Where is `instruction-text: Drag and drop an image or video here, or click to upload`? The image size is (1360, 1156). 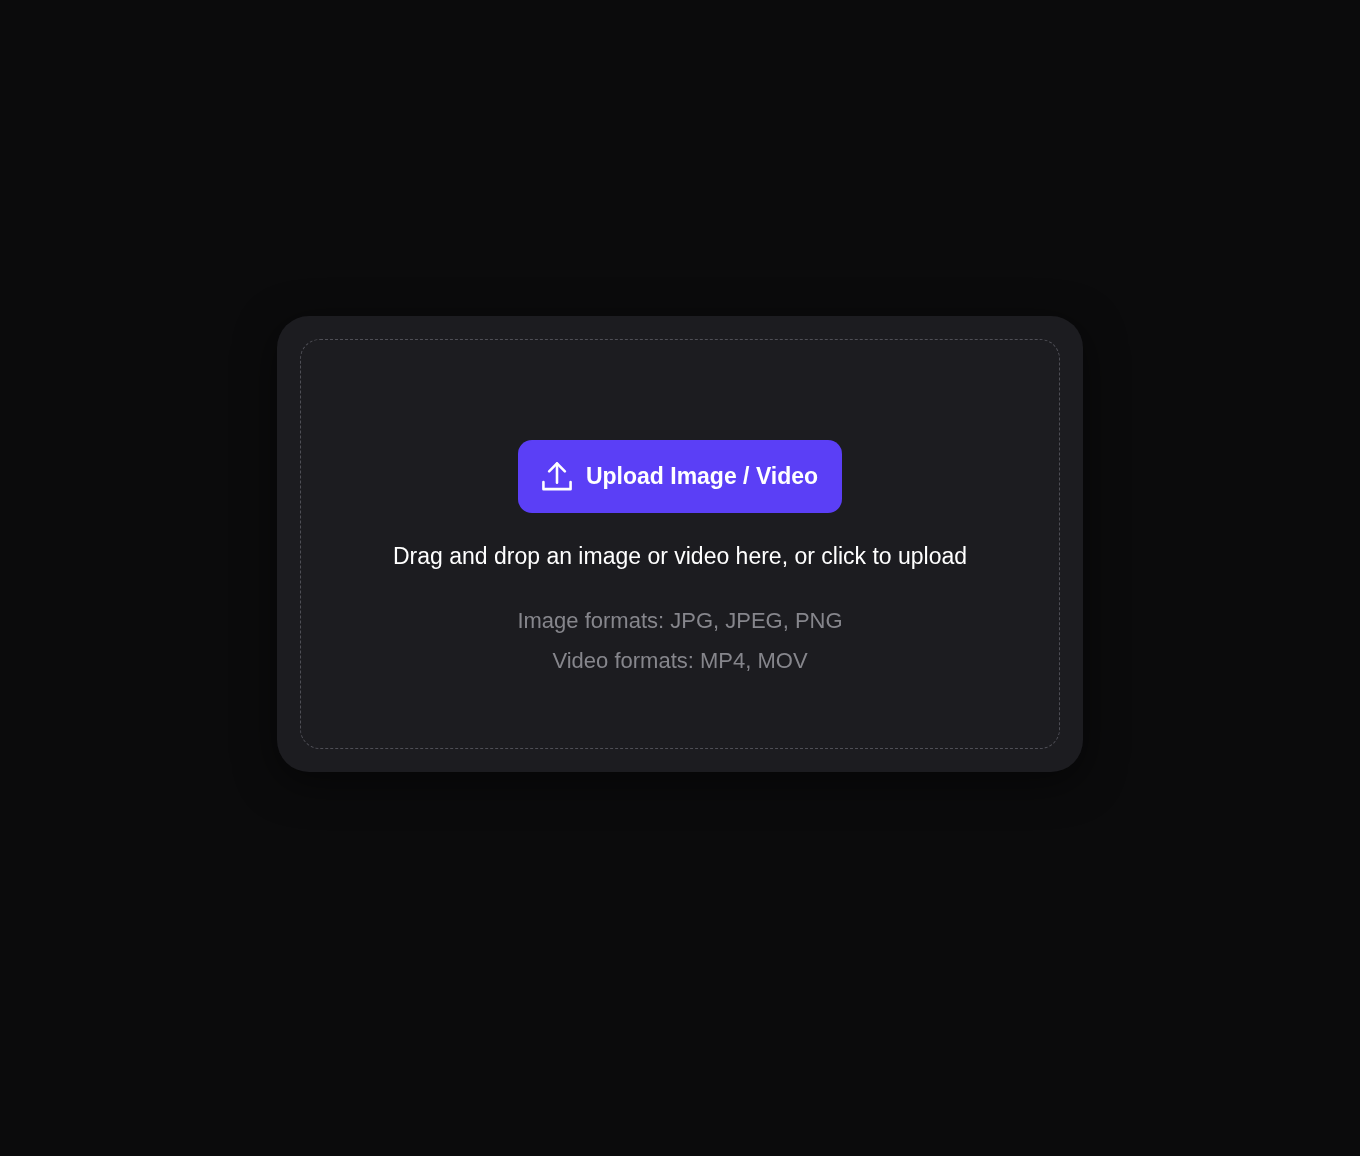 instruction-text: Drag and drop an image or video here, or click to upload is located at coordinates (680, 556).